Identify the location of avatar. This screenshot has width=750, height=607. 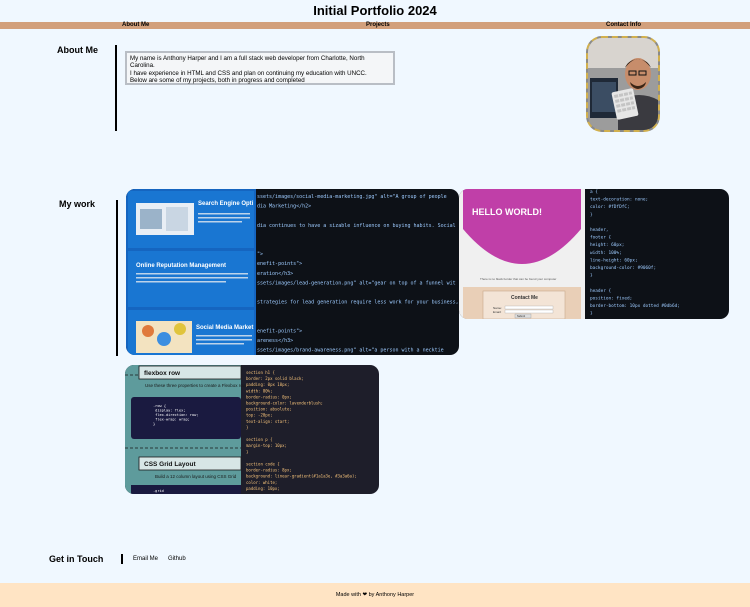
(623, 84).